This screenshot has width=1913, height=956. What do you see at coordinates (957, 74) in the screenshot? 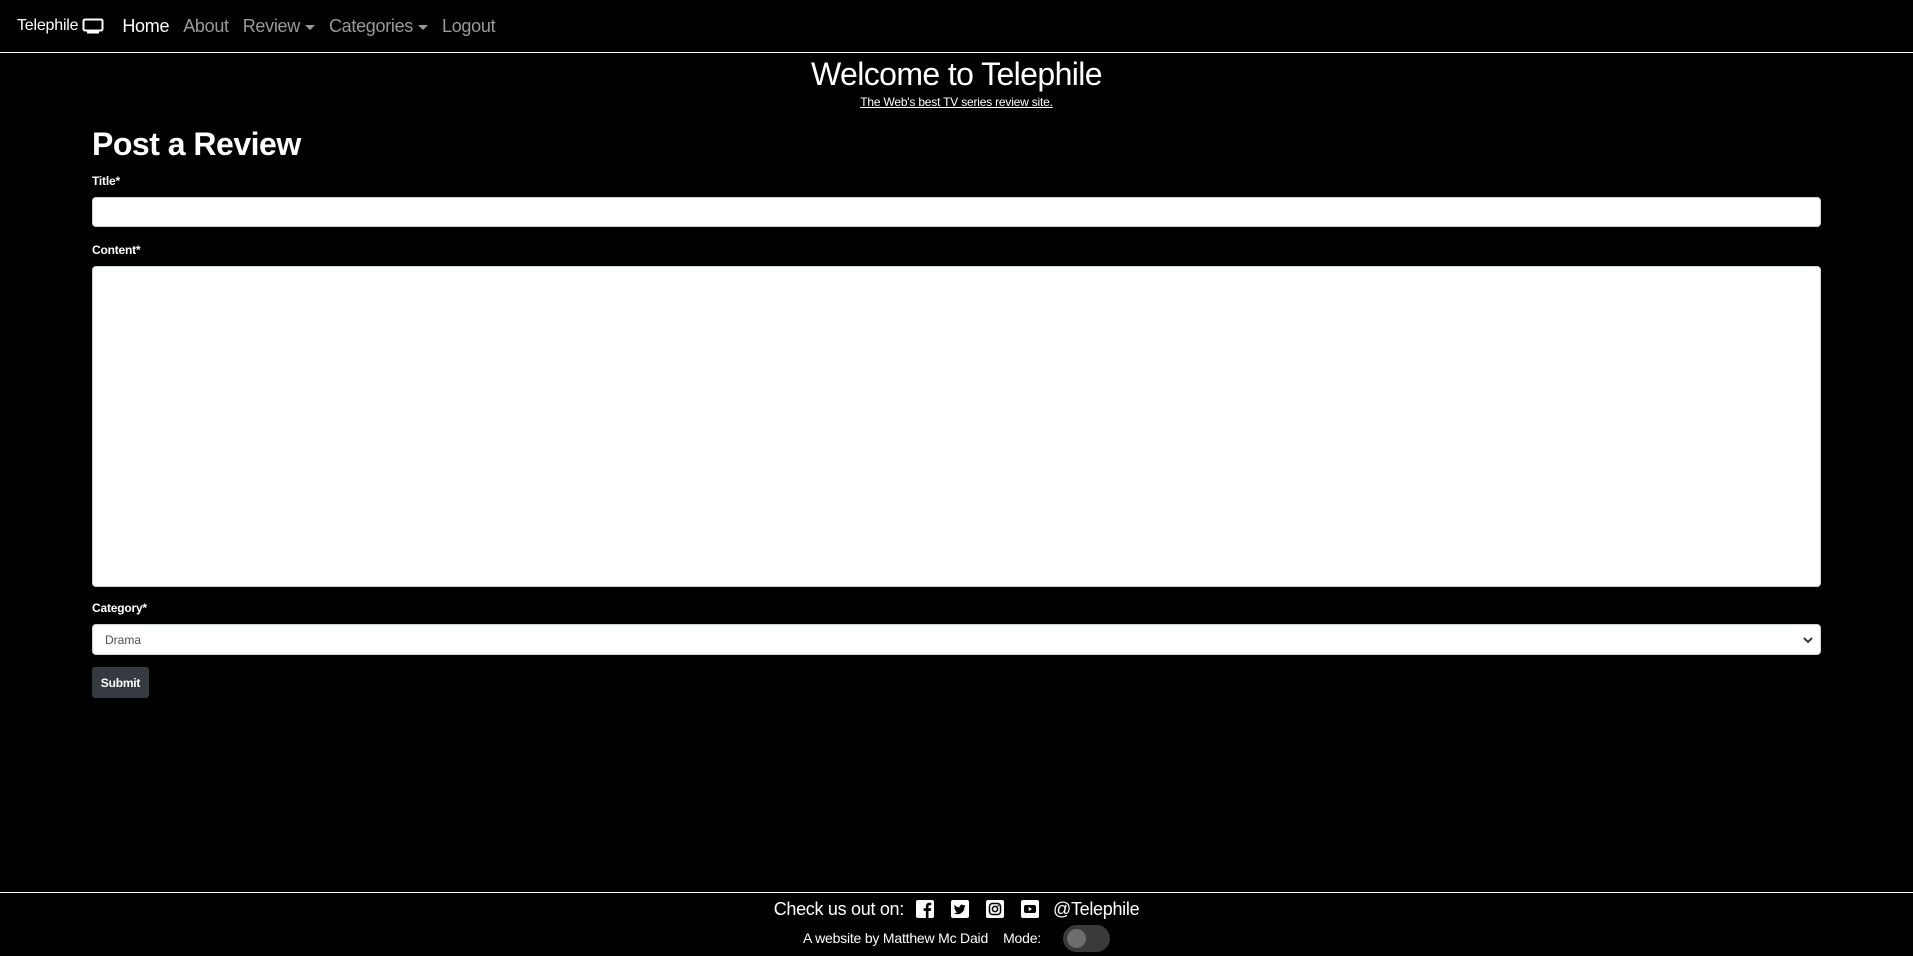
I see `site-title: Welcome to Telephile` at bounding box center [957, 74].